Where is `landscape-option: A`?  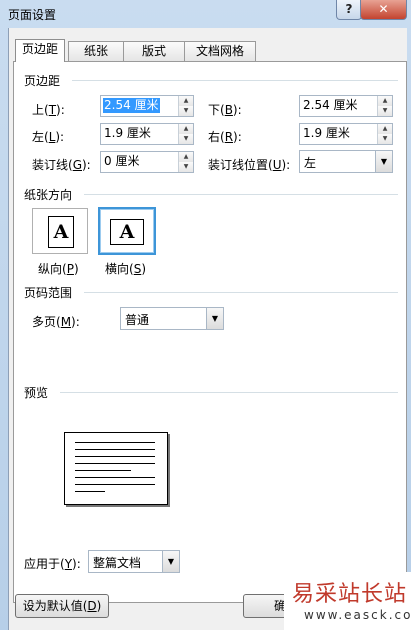
landscape-option: A is located at coordinates (127, 231).